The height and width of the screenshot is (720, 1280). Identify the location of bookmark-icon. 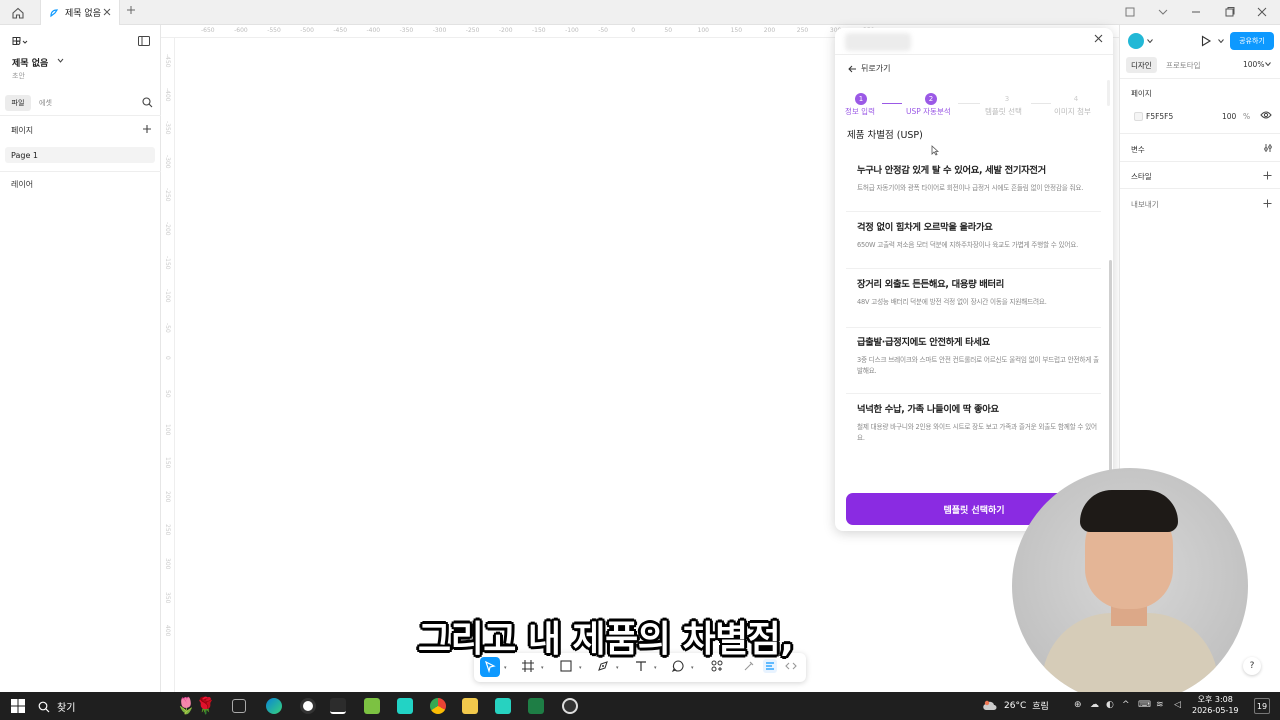
(1130, 12).